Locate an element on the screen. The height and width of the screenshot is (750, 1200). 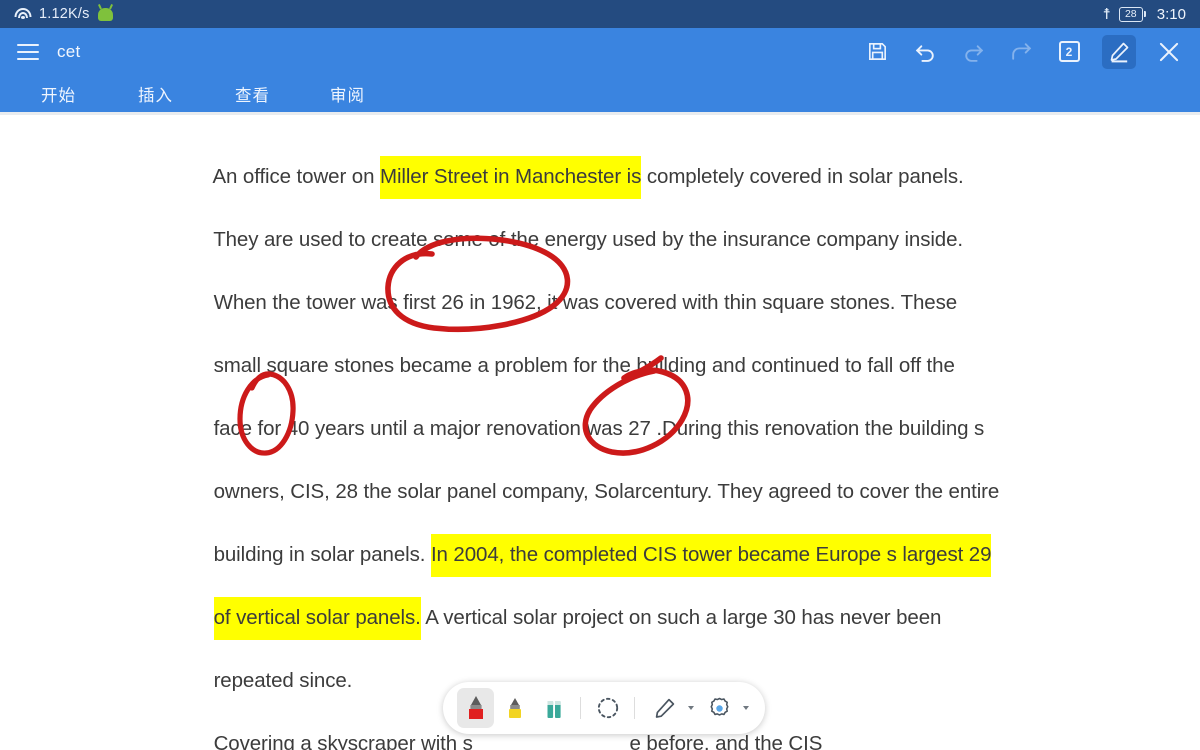
tab-insert: 插入 is located at coordinates (155, 94).